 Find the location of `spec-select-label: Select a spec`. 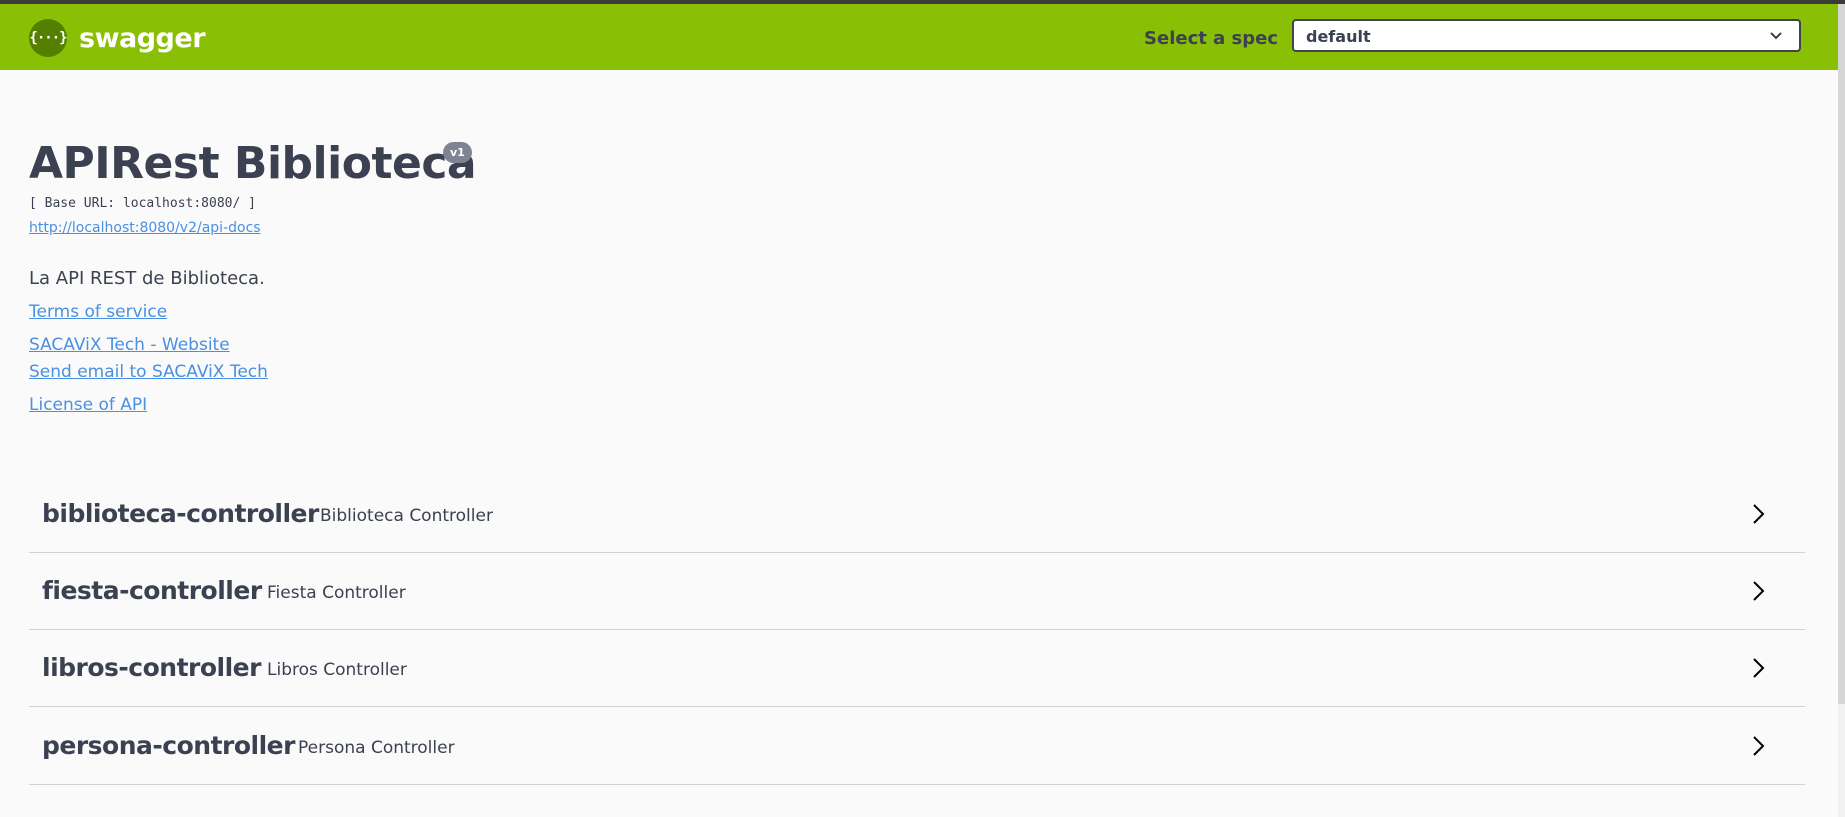

spec-select-label: Select a spec is located at coordinates (1211, 38).